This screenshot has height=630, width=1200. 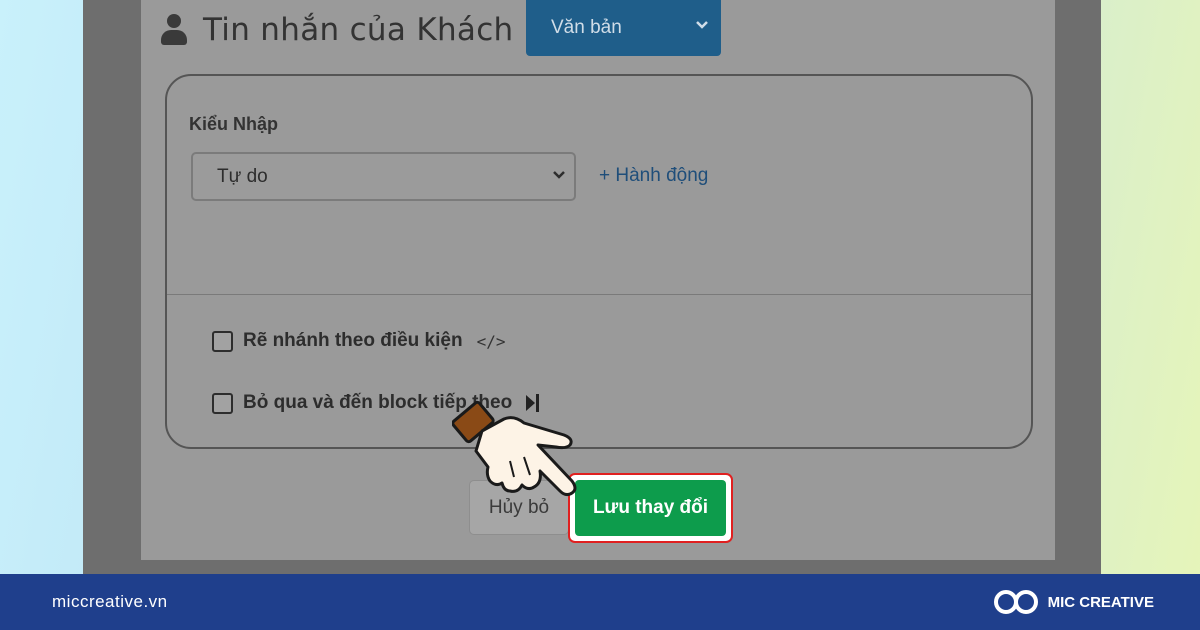 What do you see at coordinates (242, 176) in the screenshot?
I see `input-type-value: Tự do` at bounding box center [242, 176].